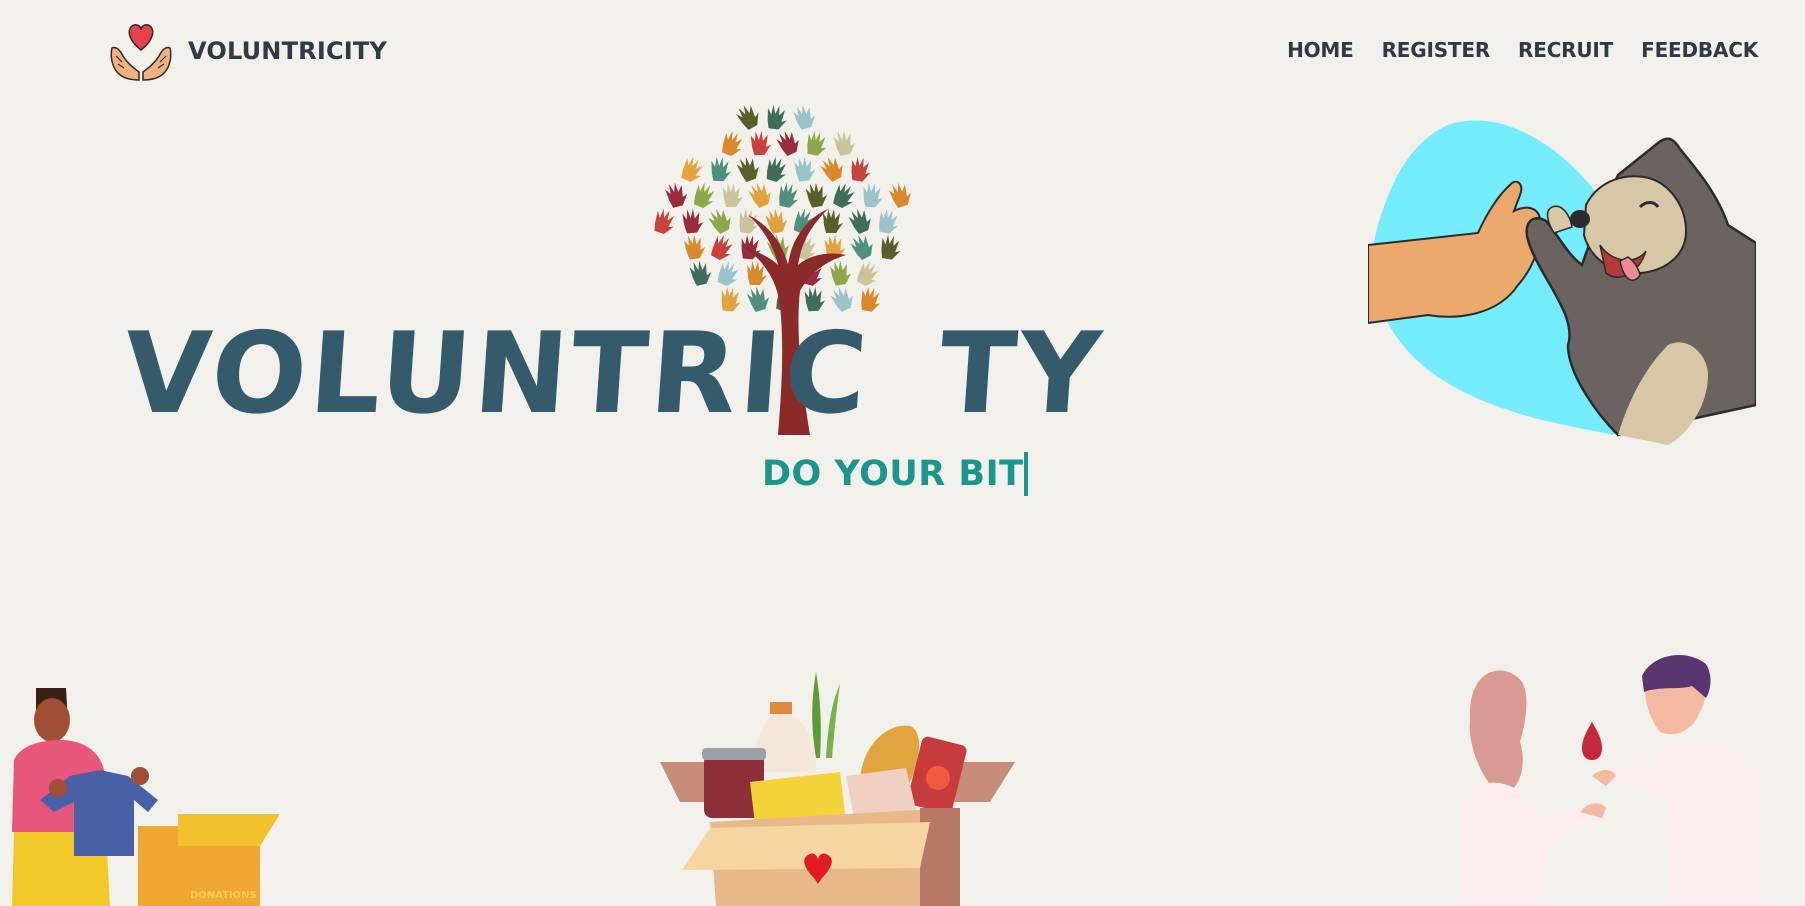  What do you see at coordinates (1699, 50) in the screenshot?
I see `nav-feedback: FEEDBACK` at bounding box center [1699, 50].